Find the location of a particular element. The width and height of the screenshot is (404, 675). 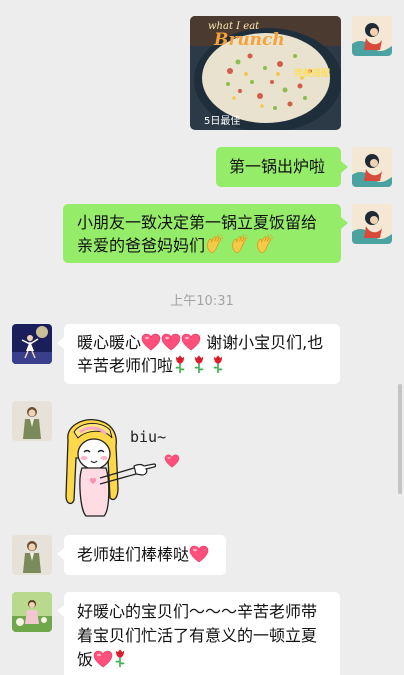

sticker-message: biu~ is located at coordinates (125, 469).